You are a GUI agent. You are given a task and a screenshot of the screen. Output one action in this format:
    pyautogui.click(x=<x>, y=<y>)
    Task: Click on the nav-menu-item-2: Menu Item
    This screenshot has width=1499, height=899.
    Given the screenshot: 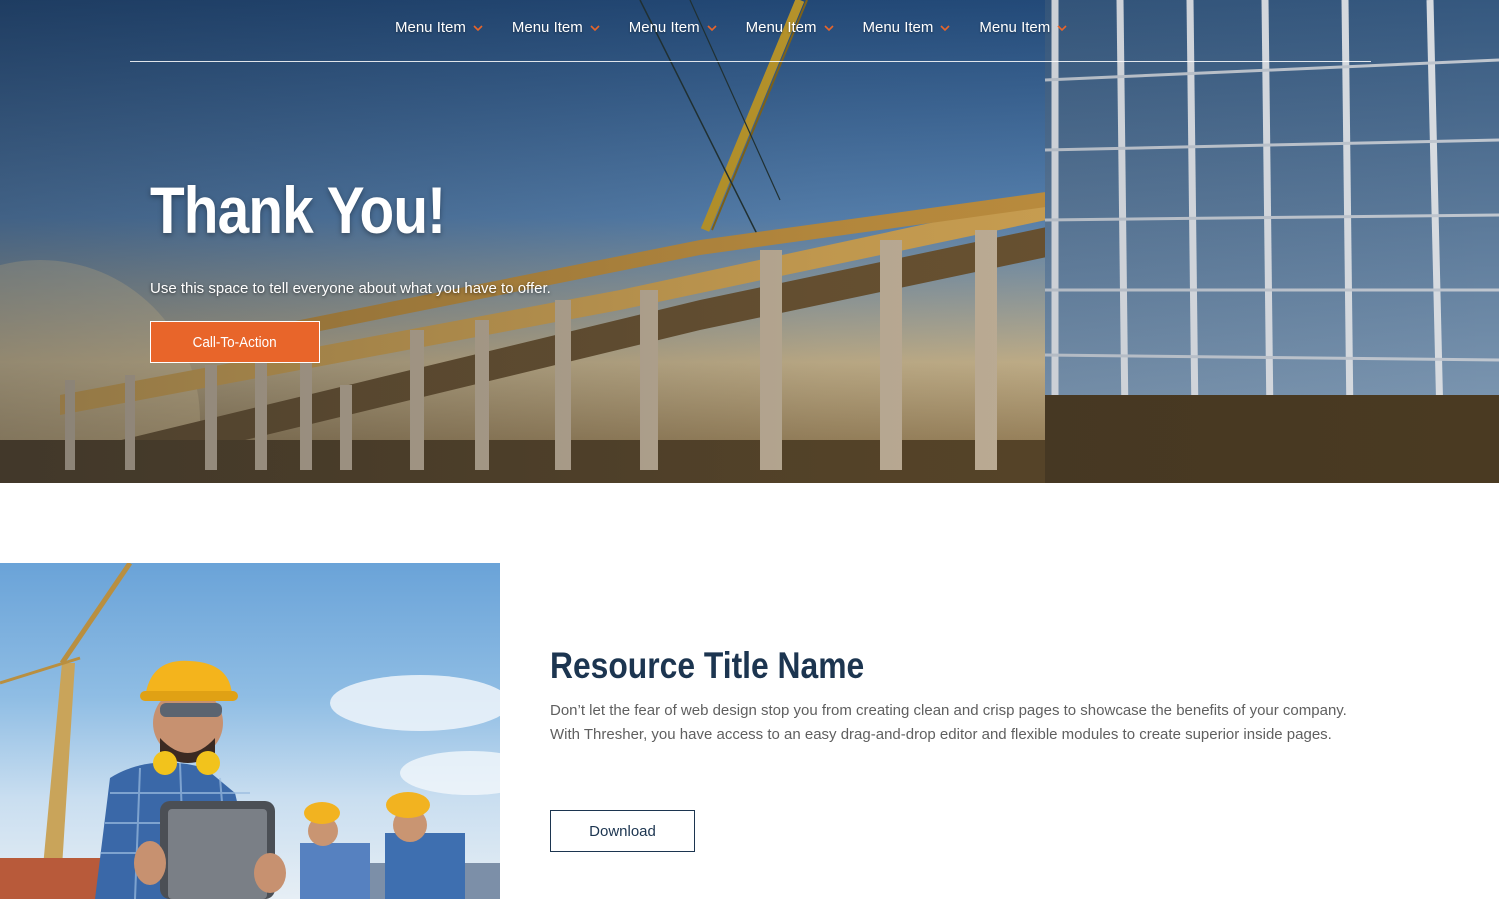 What is the action you would take?
    pyautogui.click(x=556, y=27)
    